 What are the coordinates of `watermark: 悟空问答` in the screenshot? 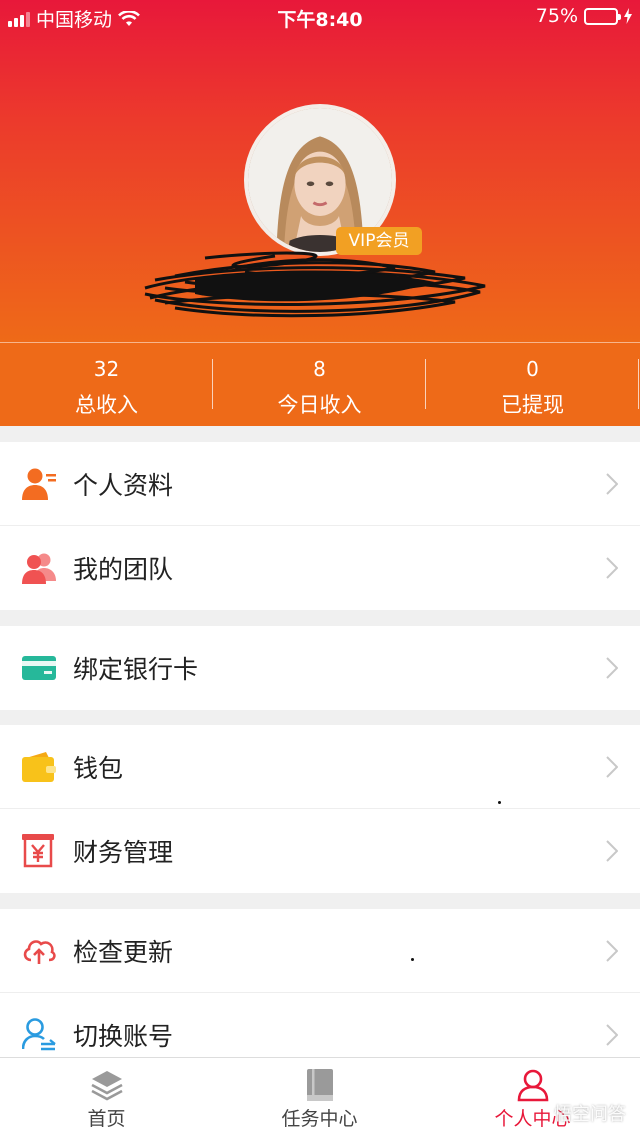 It's located at (590, 1114).